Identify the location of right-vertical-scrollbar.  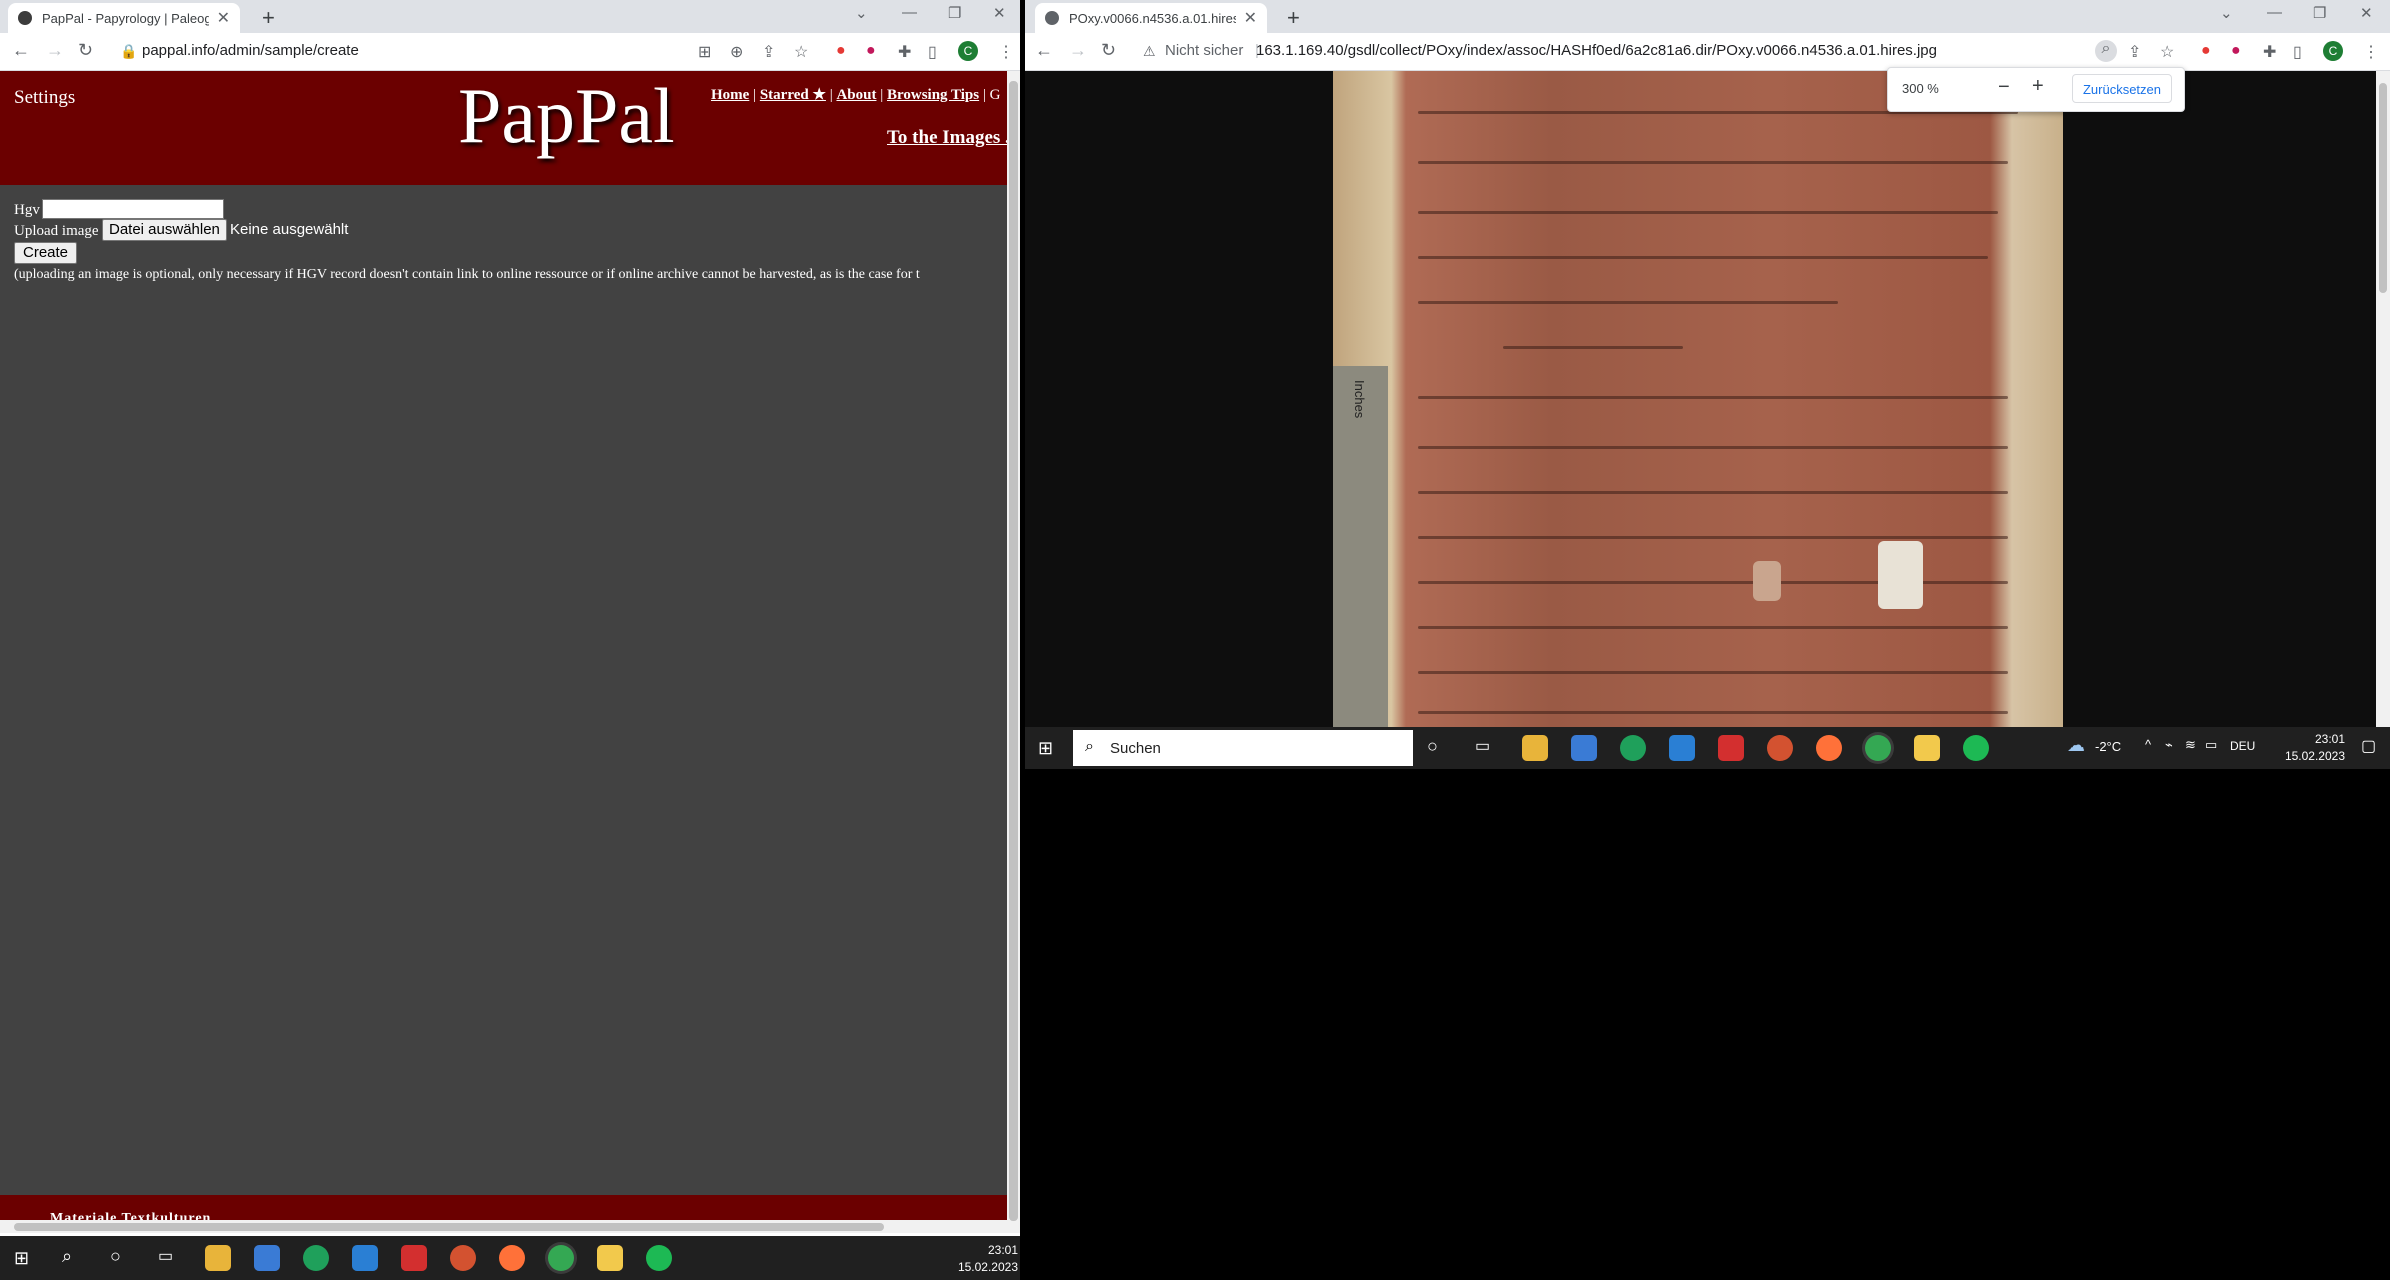
(2383, 399).